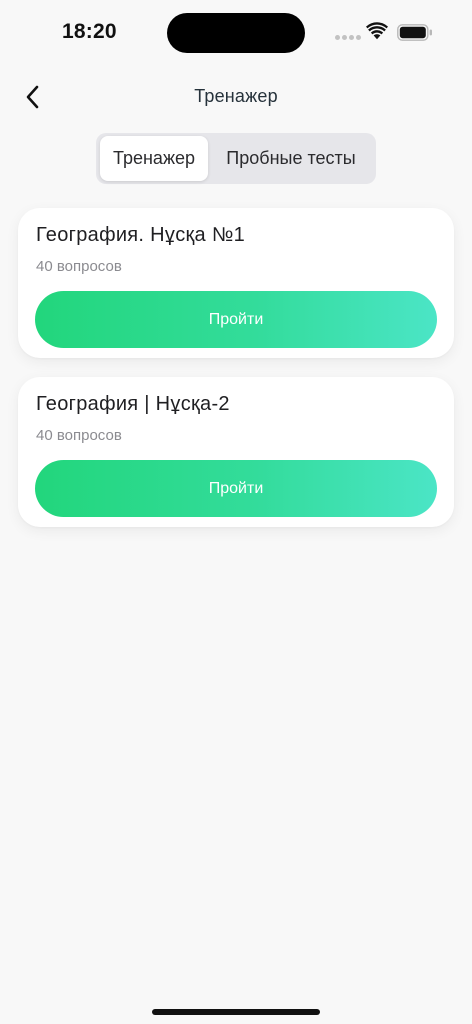 This screenshot has width=472, height=1024. I want to click on dynamic-island, so click(236, 33).